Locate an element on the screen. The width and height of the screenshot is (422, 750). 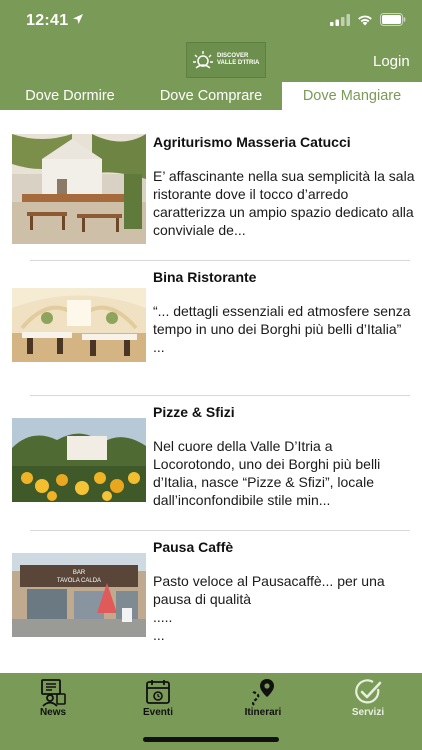
location-arrow-icon is located at coordinates (78, 19).